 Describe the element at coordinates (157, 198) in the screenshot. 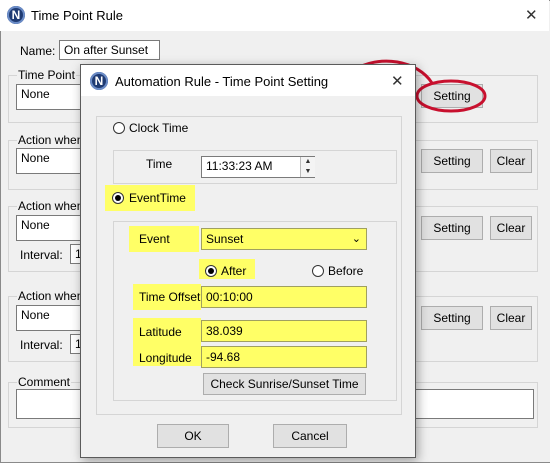

I see `event-time-label: EventTime` at that location.